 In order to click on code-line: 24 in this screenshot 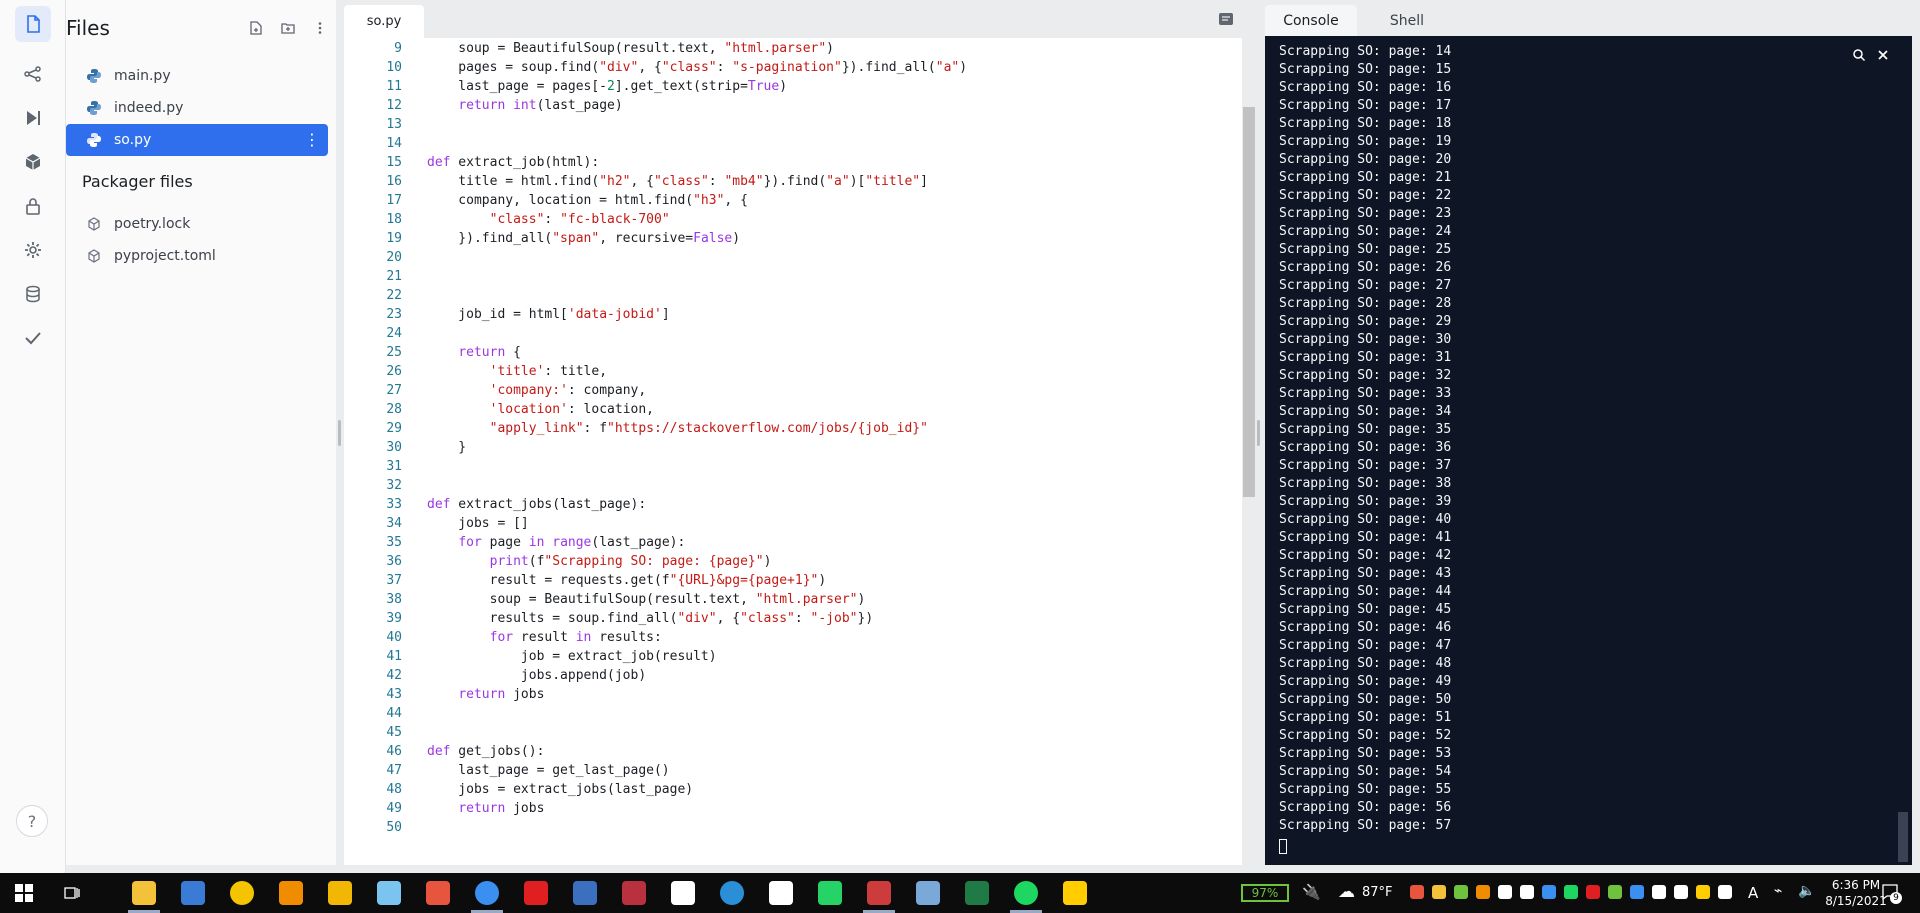, I will do `click(784, 335)`.